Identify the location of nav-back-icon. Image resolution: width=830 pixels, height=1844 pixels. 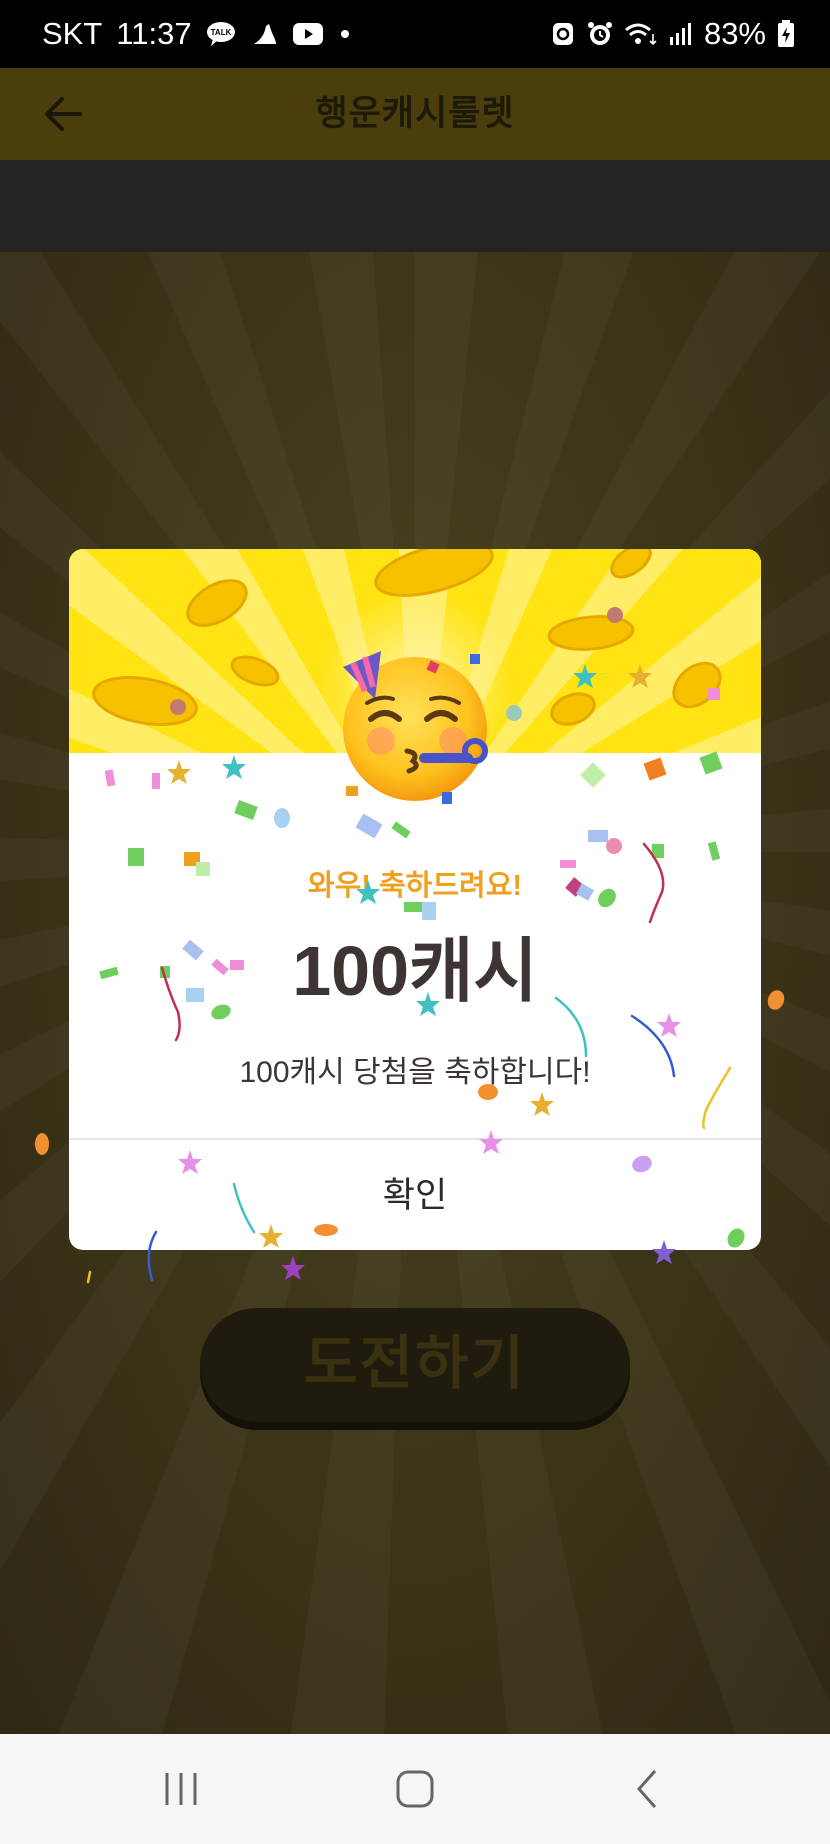
(646, 1789).